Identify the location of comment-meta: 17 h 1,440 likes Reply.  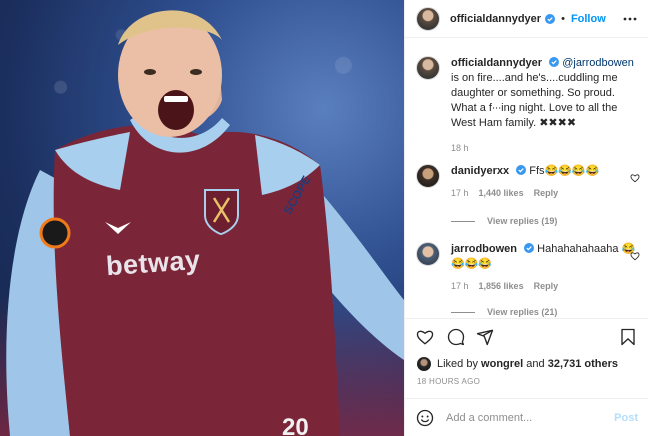
(544, 193).